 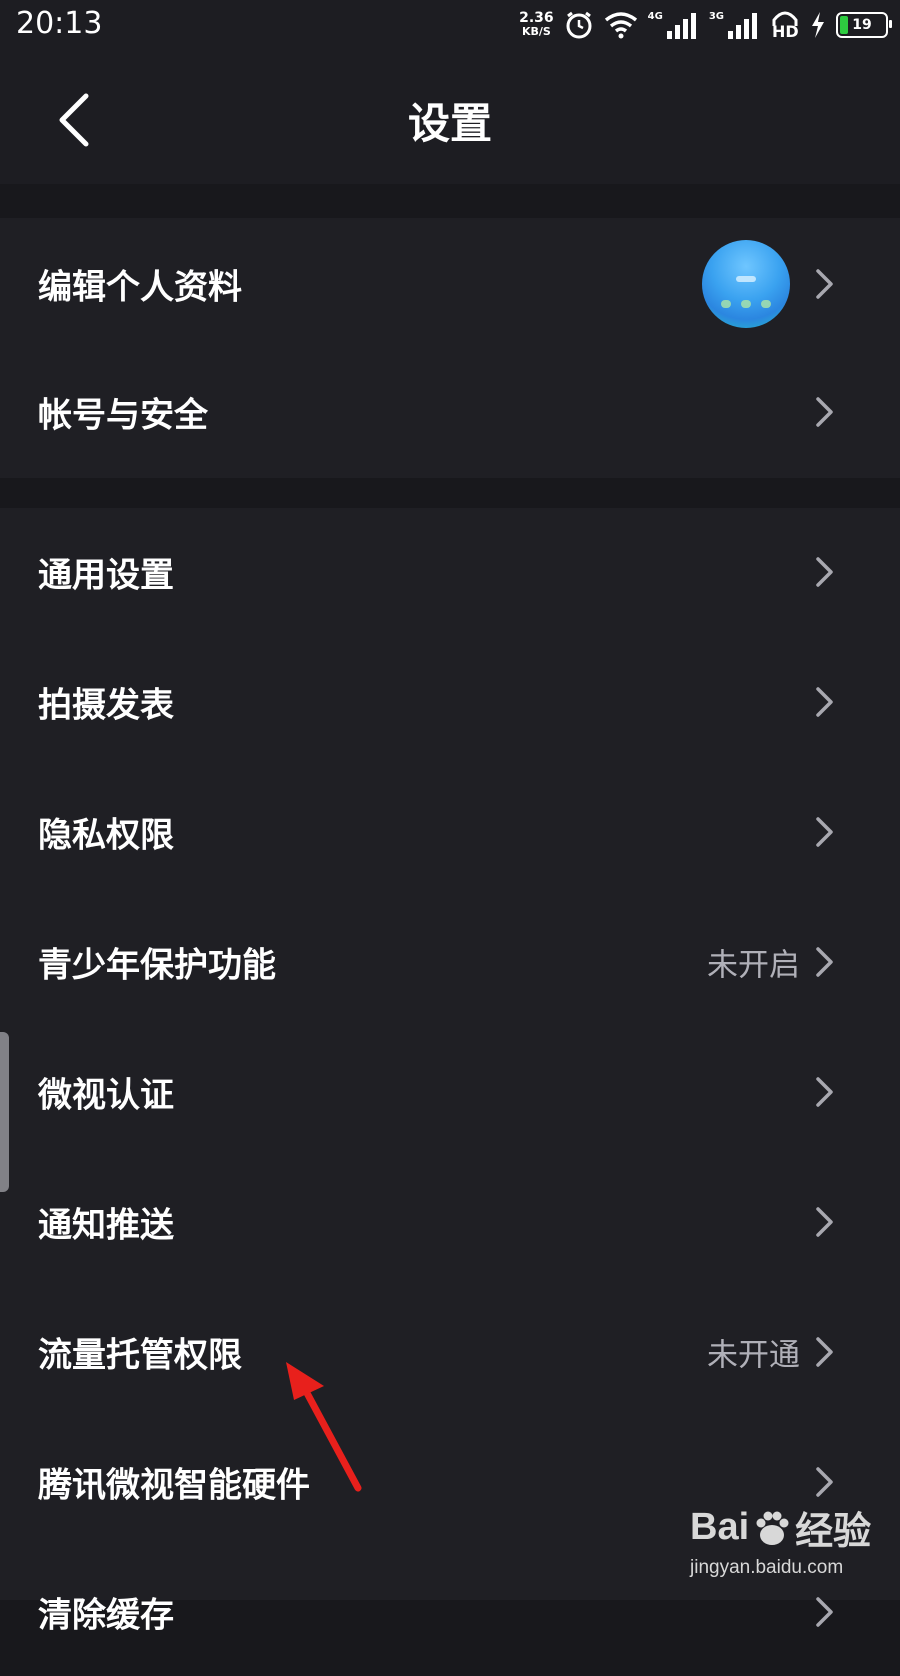 I want to click on battery-level: 19, so click(x=862, y=25).